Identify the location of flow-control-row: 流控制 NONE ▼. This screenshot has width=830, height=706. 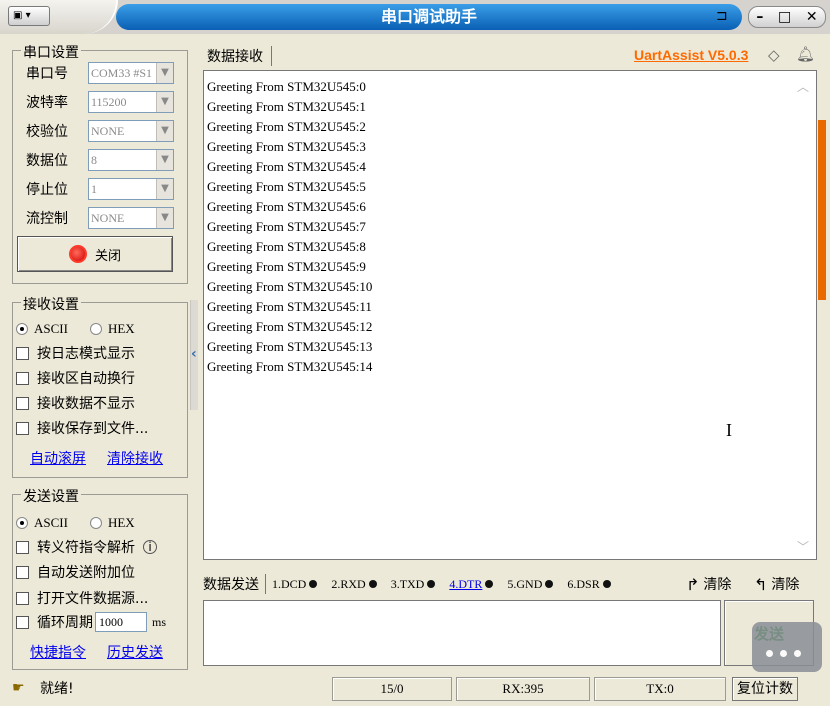
(100, 218).